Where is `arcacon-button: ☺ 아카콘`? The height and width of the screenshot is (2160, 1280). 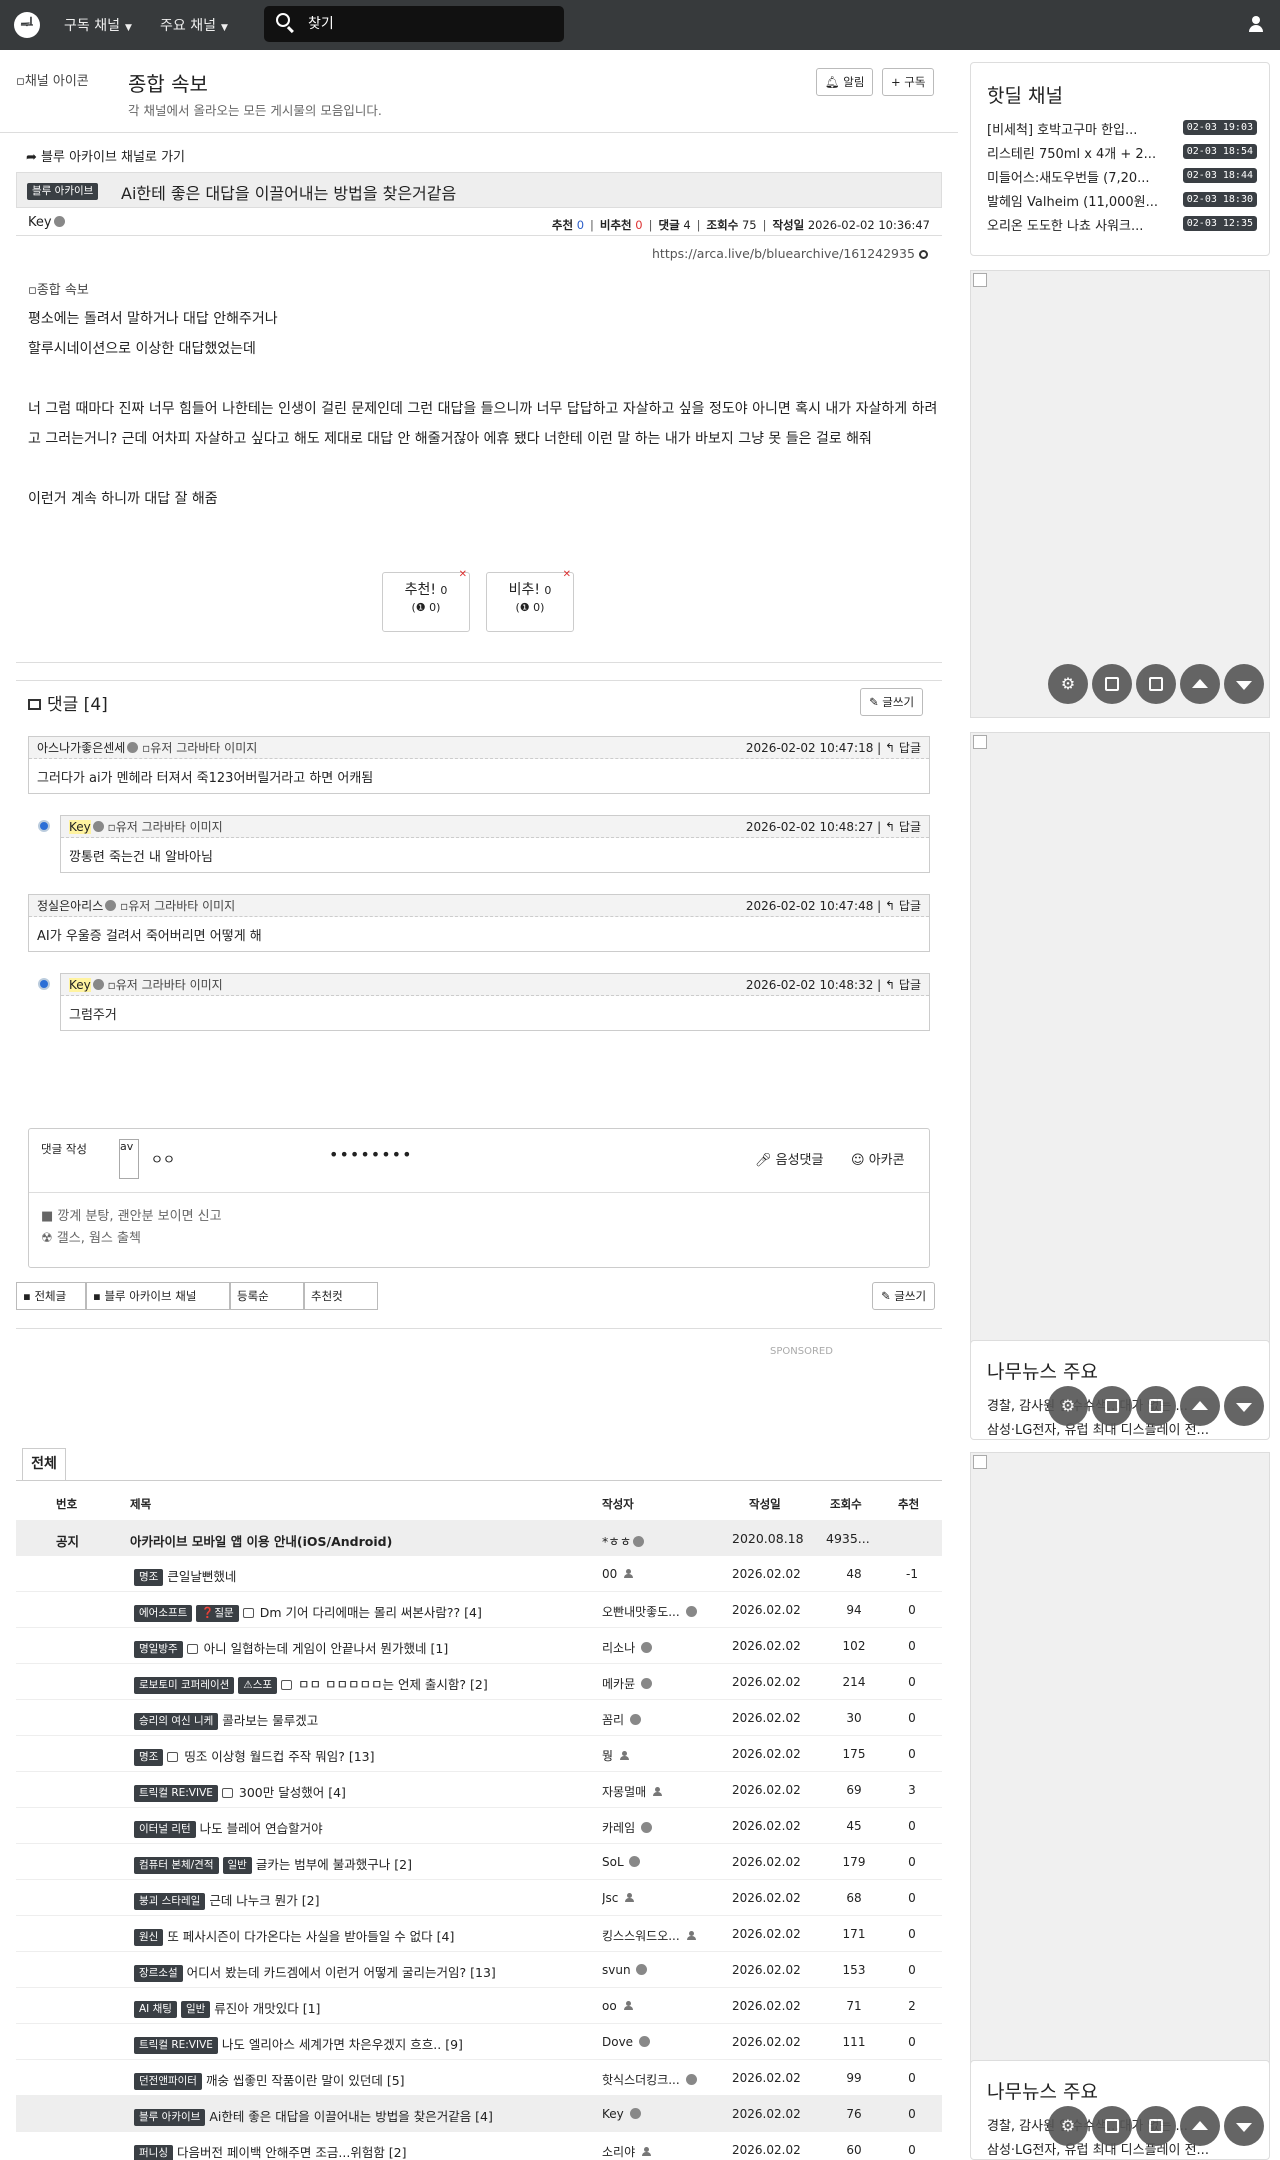
arcacon-button: ☺ 아카콘 is located at coordinates (878, 1158).